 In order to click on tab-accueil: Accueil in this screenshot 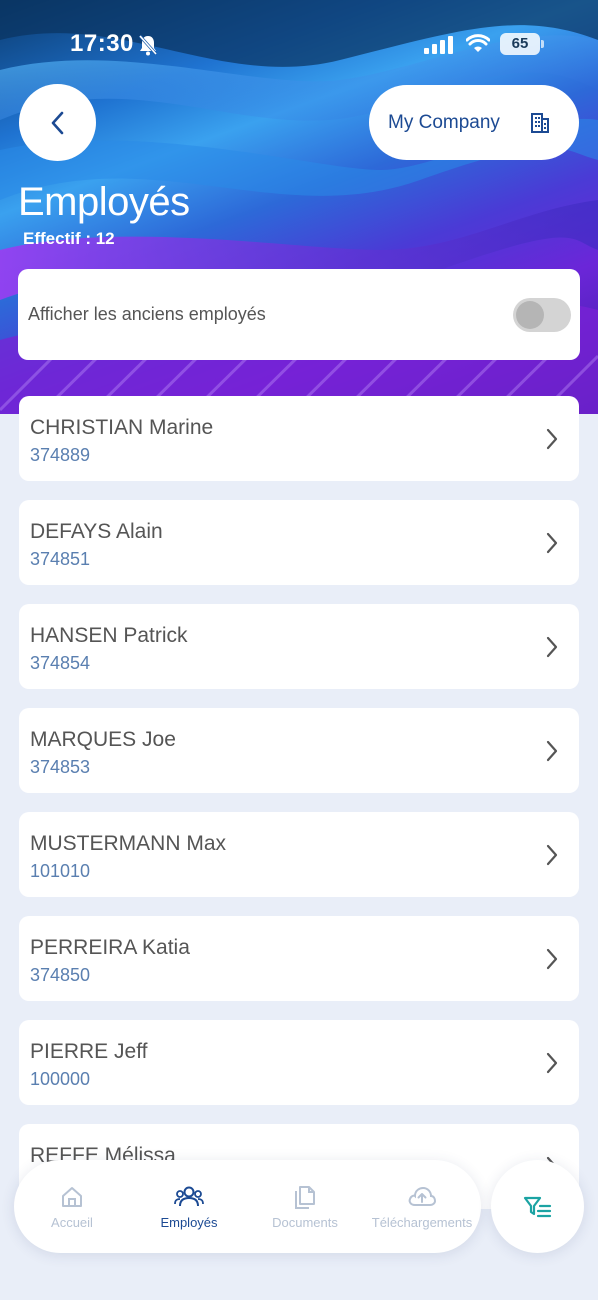, I will do `click(72, 1206)`.